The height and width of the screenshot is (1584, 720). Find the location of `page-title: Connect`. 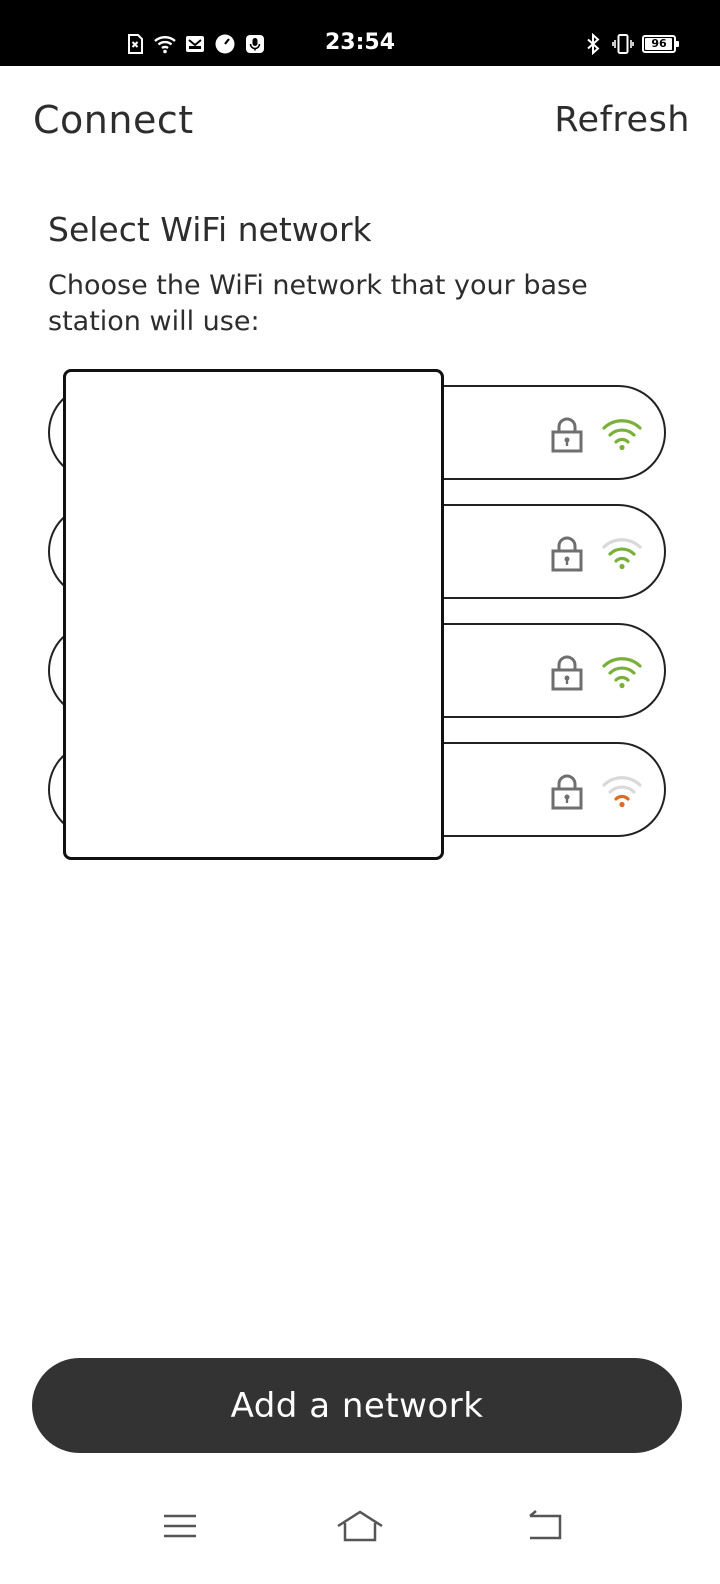

page-title: Connect is located at coordinates (113, 120).